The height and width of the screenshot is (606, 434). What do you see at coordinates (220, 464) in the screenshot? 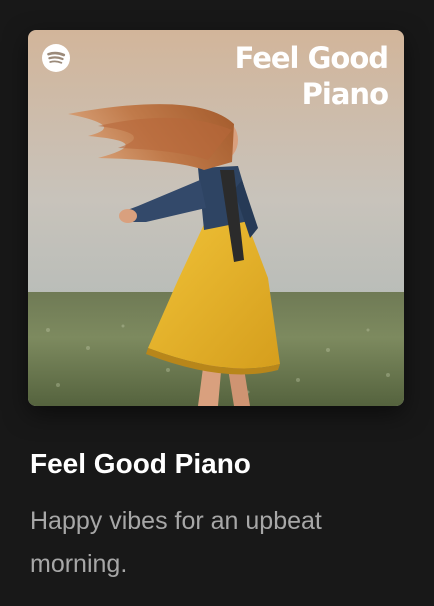
I see `playlist-title: Feel Good Piano` at bounding box center [220, 464].